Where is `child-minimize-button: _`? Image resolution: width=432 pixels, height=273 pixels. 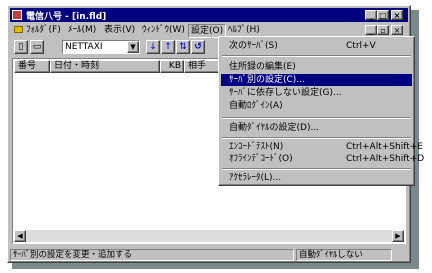 child-minimize-button: _ is located at coordinates (371, 30).